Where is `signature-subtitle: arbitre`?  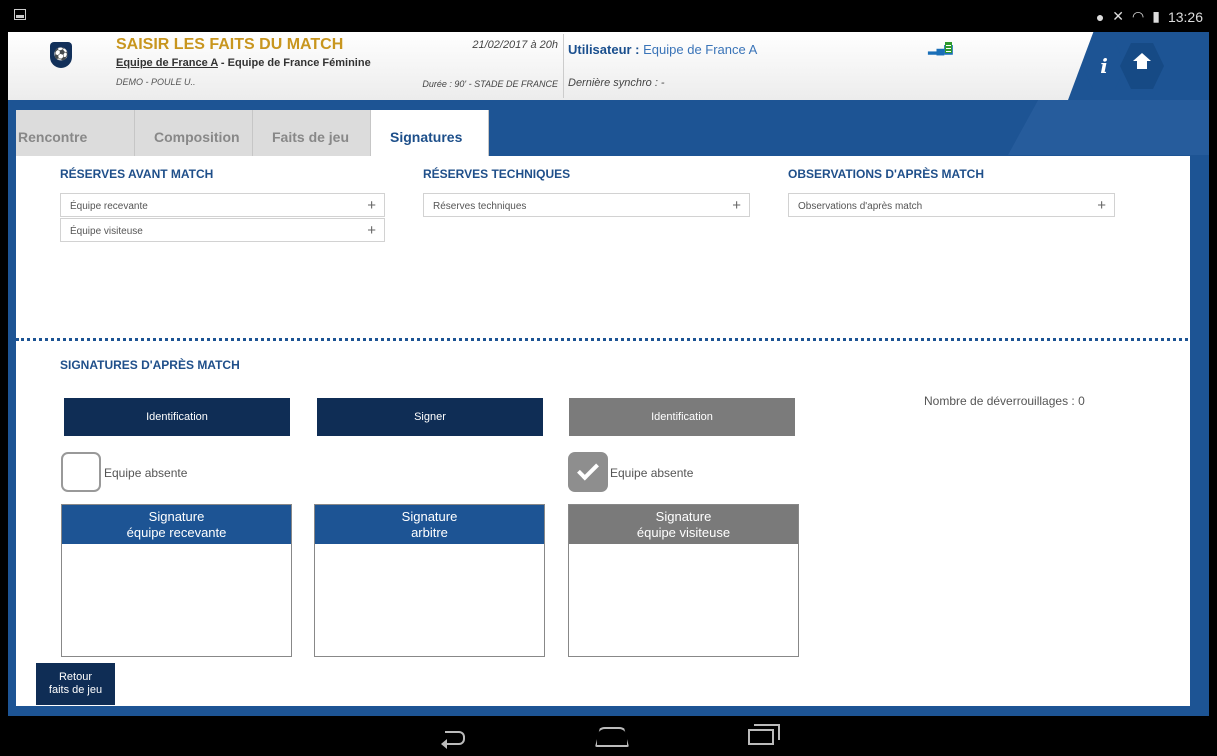
signature-subtitle: arbitre is located at coordinates (429, 532).